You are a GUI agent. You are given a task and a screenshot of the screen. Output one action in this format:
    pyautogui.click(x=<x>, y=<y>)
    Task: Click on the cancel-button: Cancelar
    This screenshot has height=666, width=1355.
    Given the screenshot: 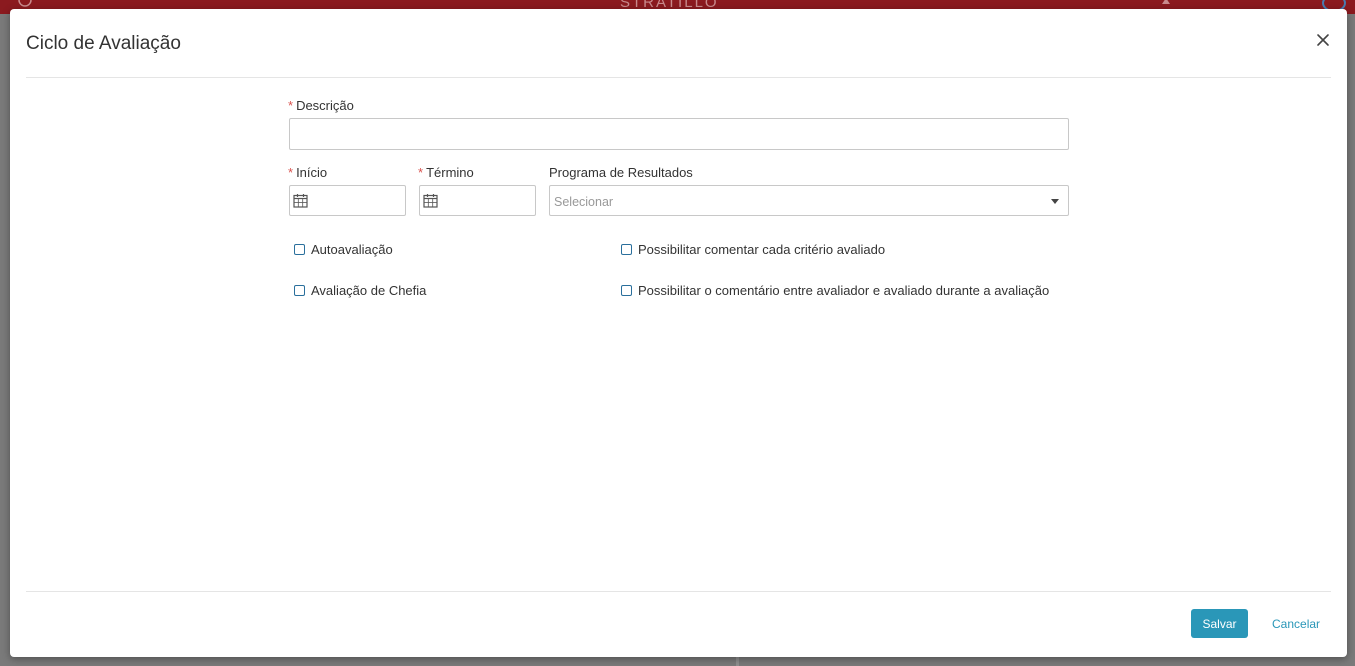 What is the action you would take?
    pyautogui.click(x=1296, y=623)
    